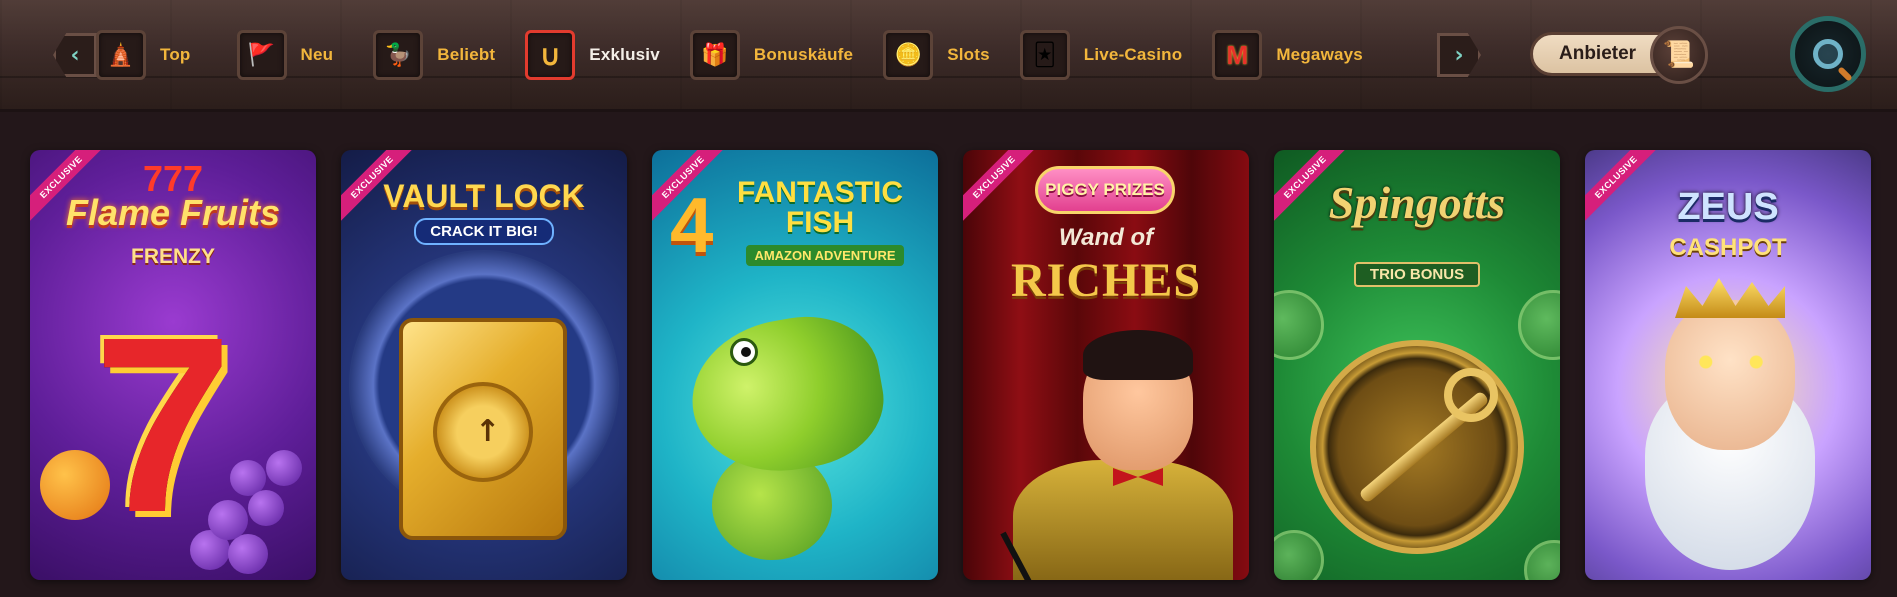  I want to click on coin-icon: 🪙, so click(908, 55).